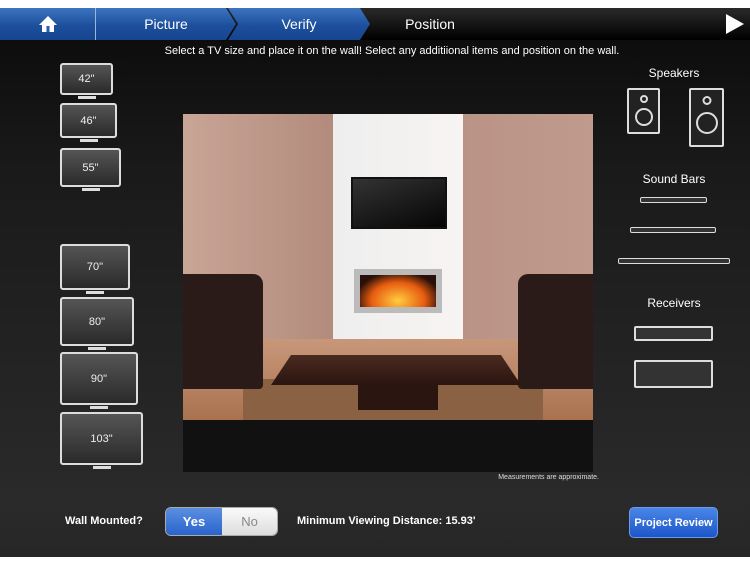  Describe the element at coordinates (673, 374) in the screenshot. I see `receiver-full` at that location.